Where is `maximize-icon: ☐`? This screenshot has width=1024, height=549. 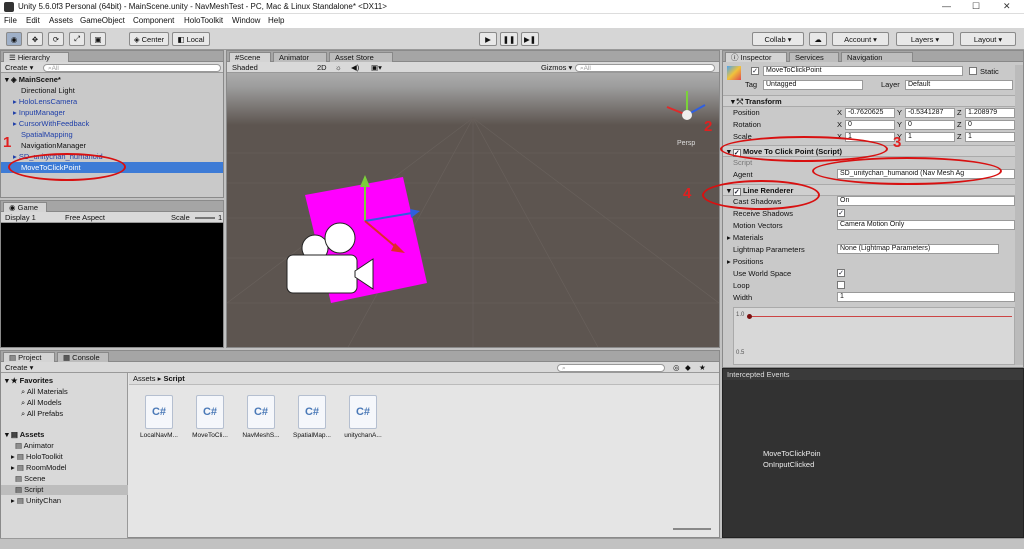 maximize-icon: ☐ is located at coordinates (976, 6).